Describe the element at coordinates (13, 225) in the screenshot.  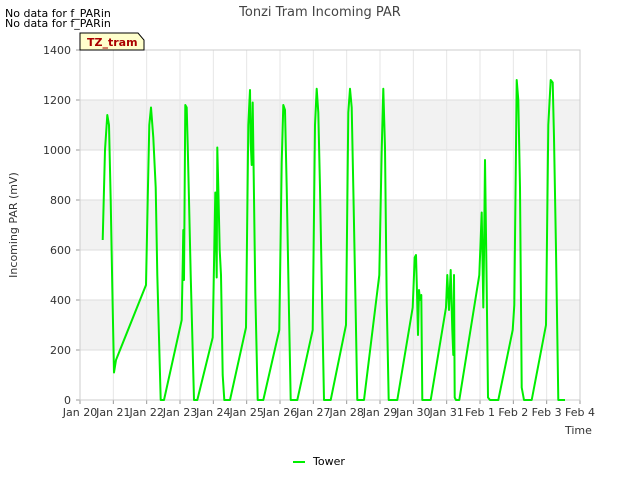
I see `y-axis-label: Incoming PAR (mV)` at that location.